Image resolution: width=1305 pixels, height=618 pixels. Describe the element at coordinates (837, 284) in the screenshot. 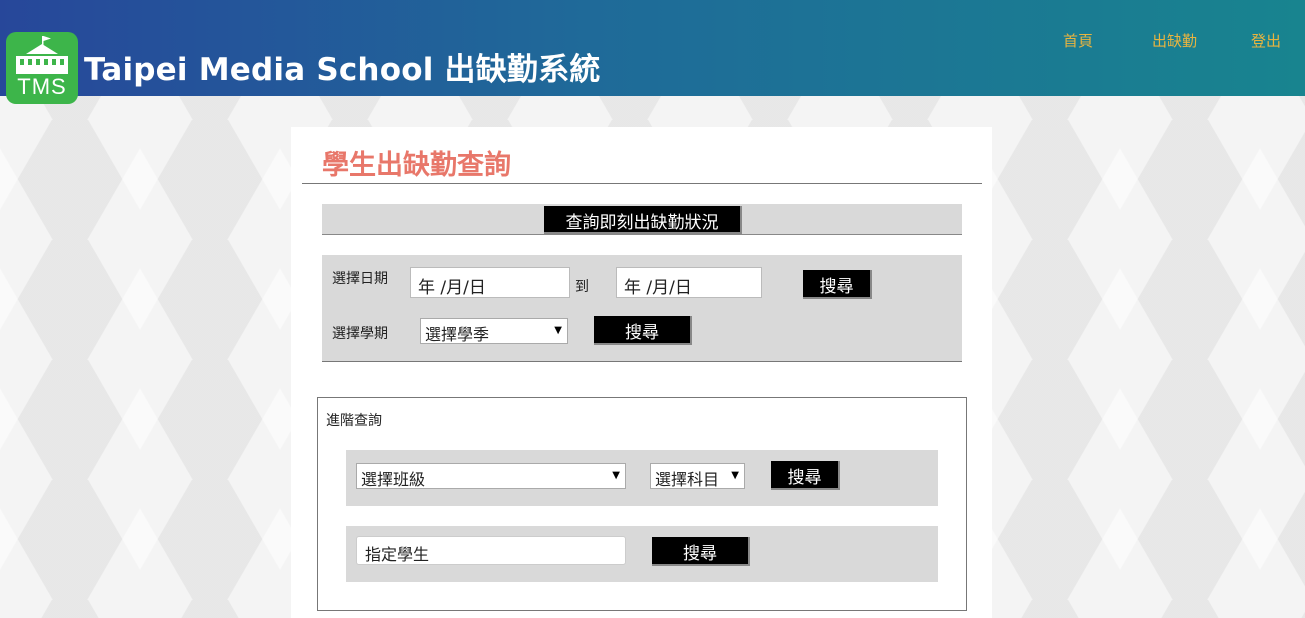

I see `date-search-button: 搜尋` at that location.